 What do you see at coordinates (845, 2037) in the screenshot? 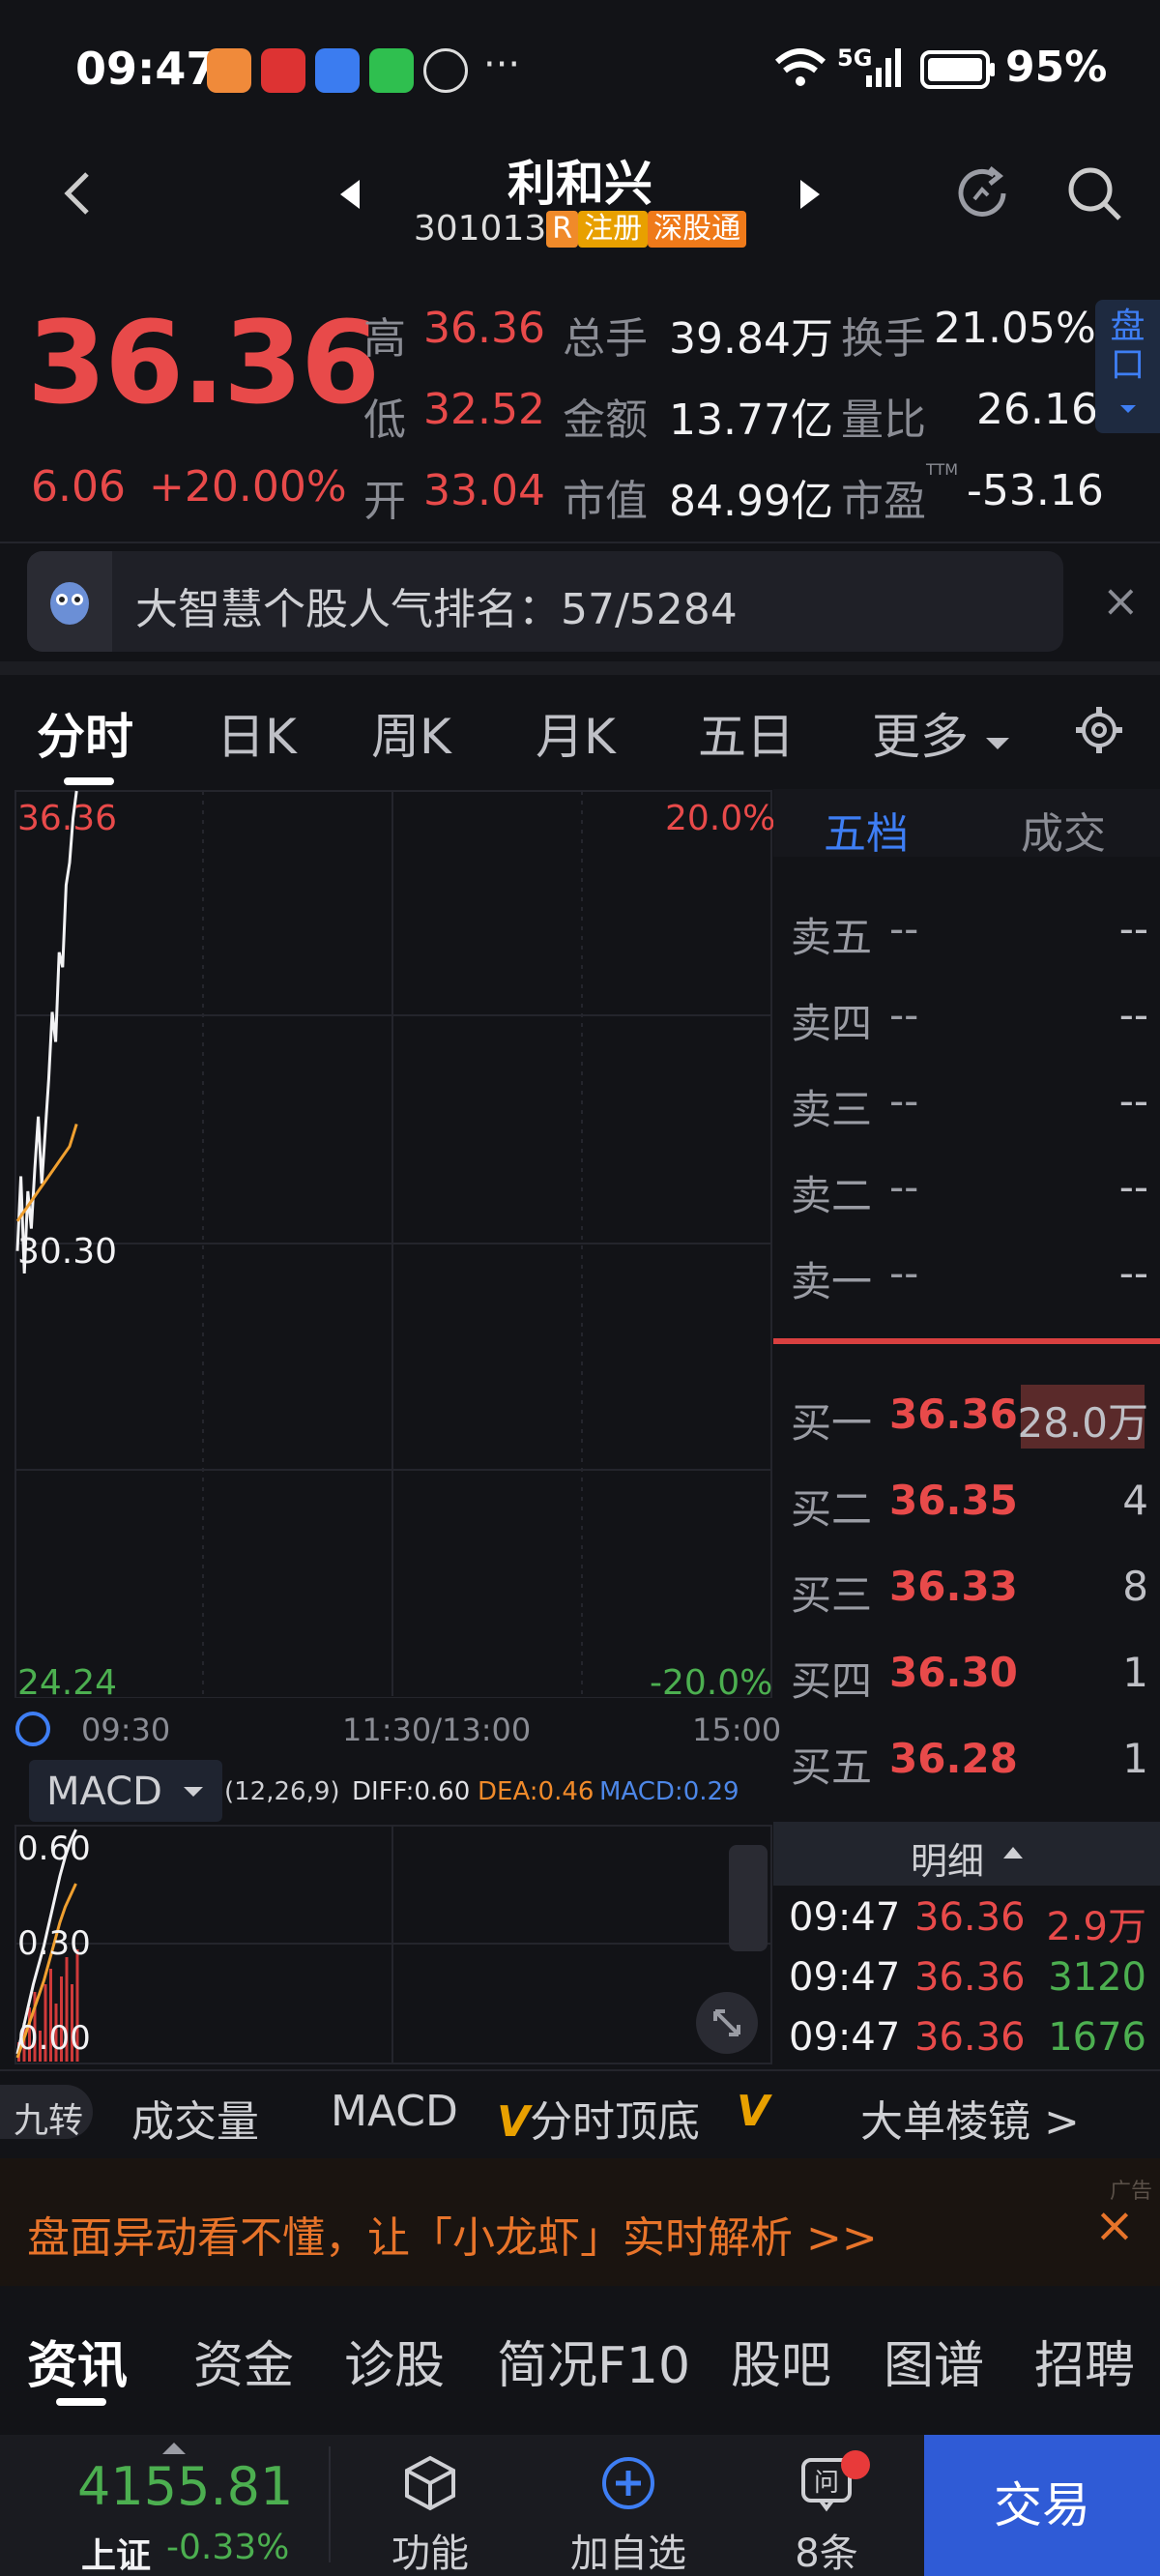
I see `trade-time: 09:47` at bounding box center [845, 2037].